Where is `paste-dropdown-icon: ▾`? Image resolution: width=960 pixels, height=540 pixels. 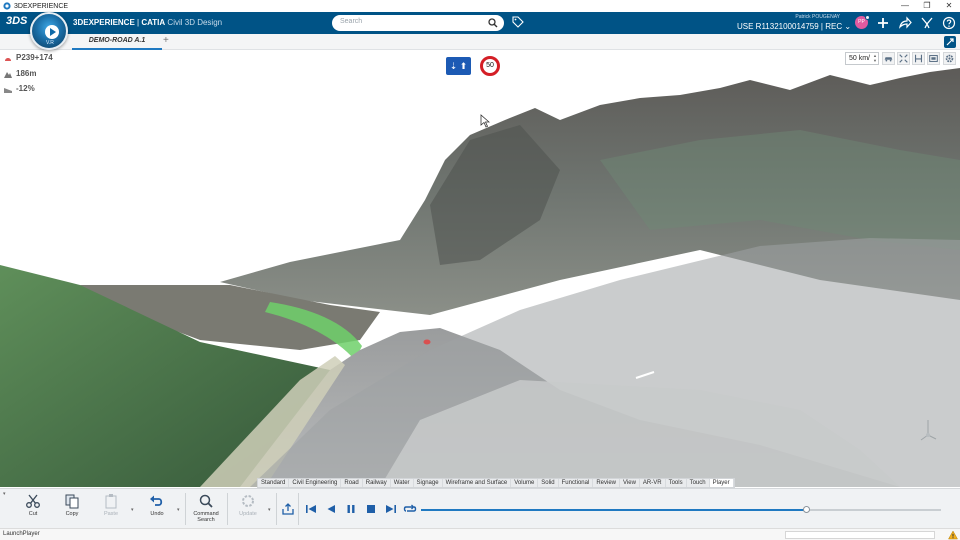
paste-dropdown-icon: ▾ is located at coordinates (132, 510).